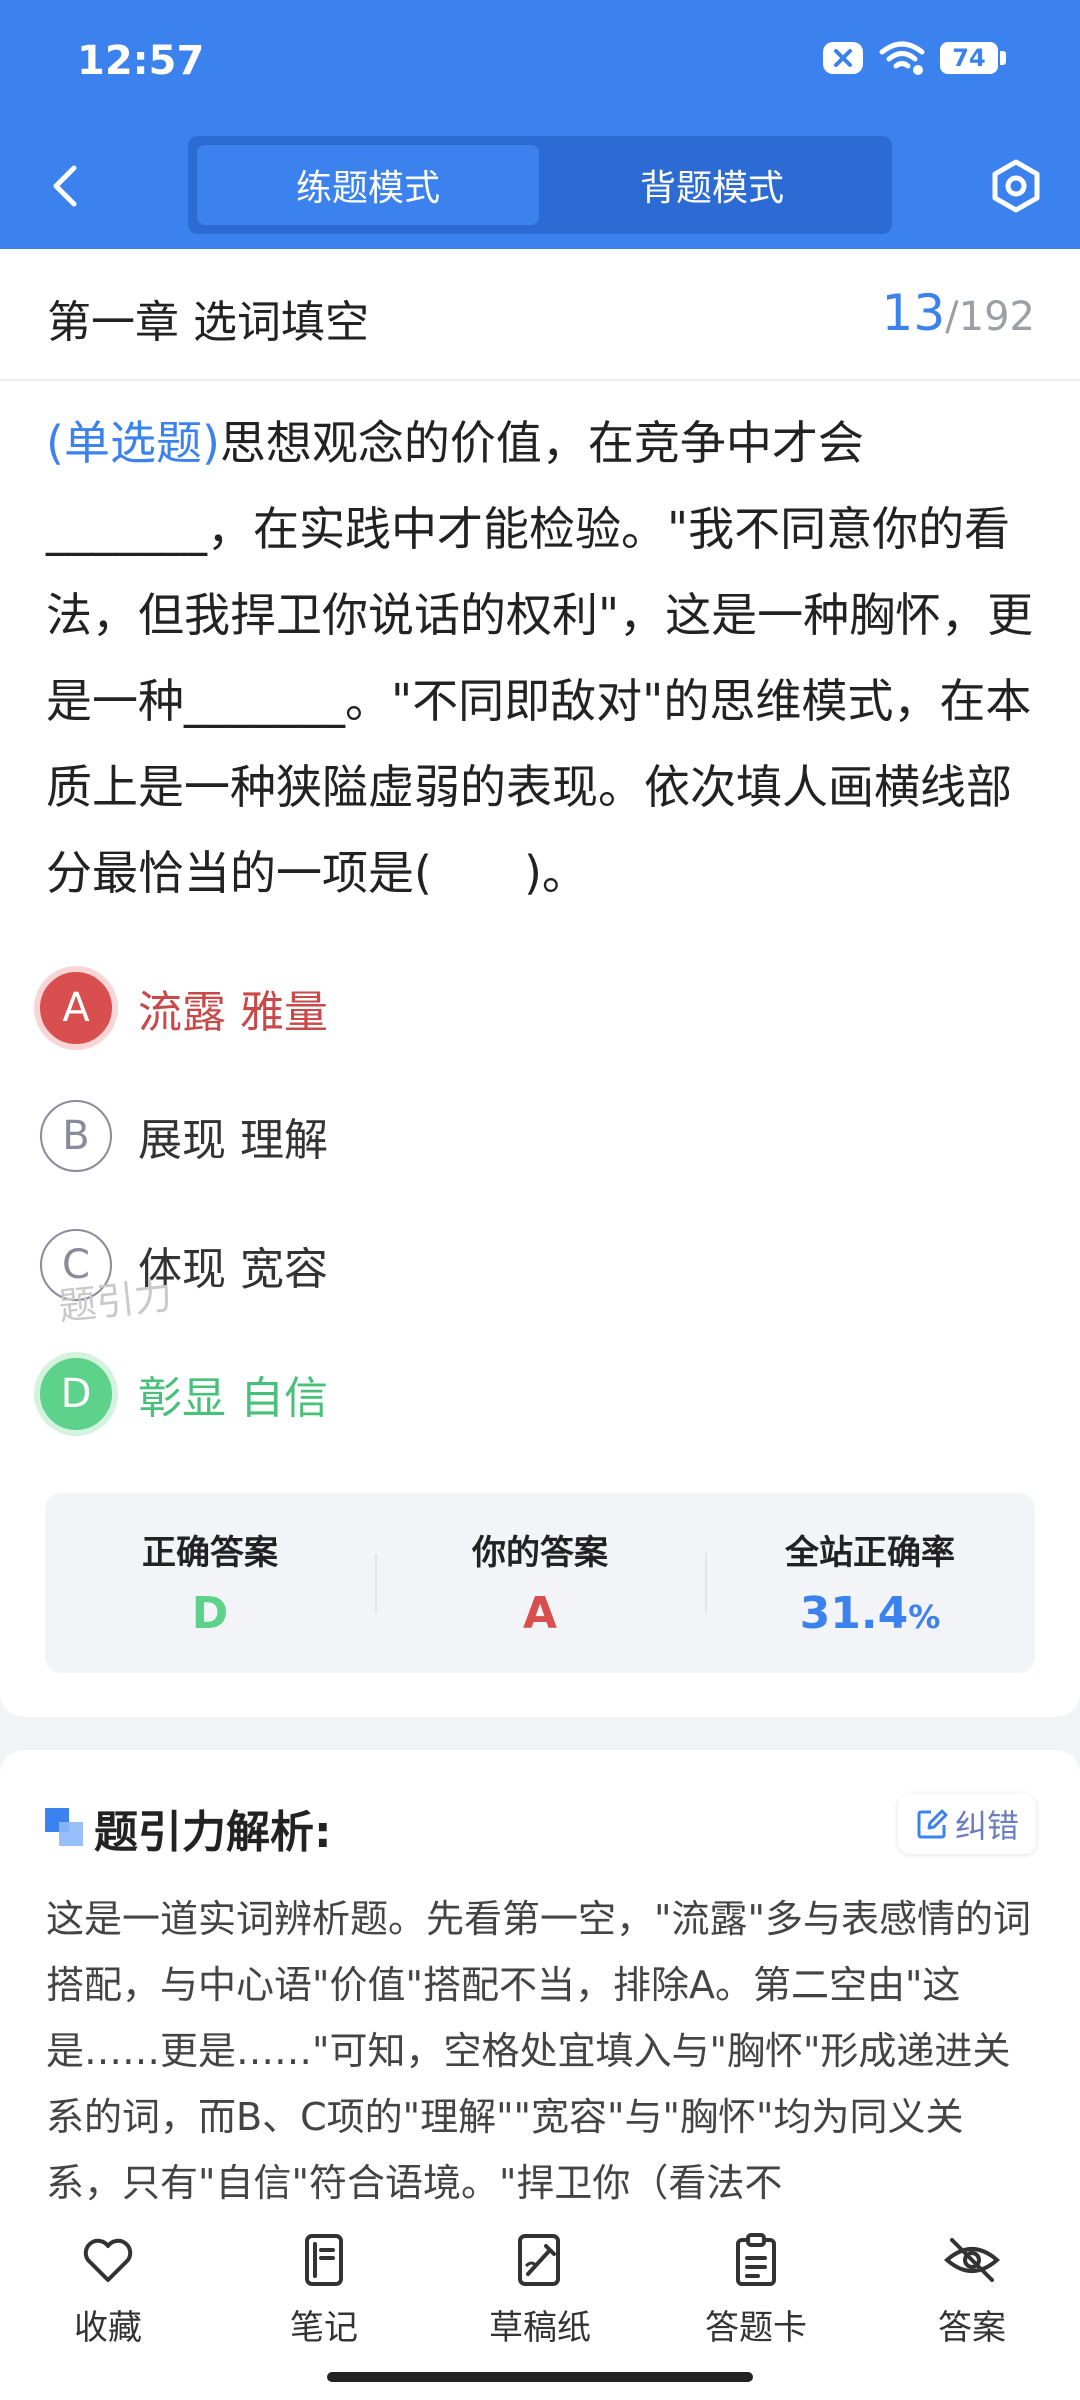  I want to click on stat-value: D, so click(210, 1613).